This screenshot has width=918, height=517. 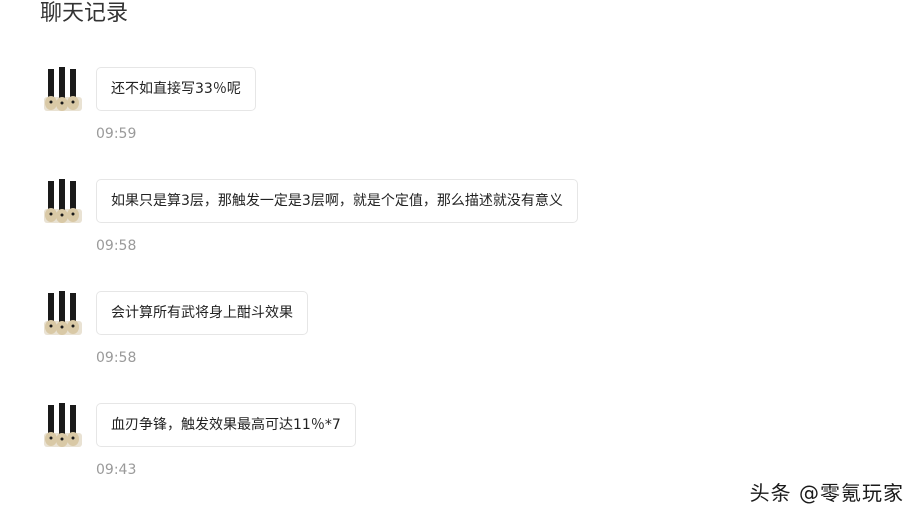 I want to click on message-time: 09:43, so click(x=116, y=470).